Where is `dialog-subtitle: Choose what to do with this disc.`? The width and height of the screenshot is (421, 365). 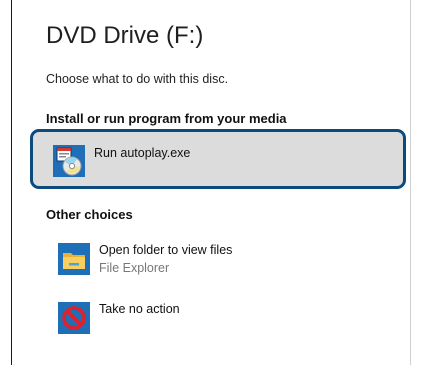
dialog-subtitle: Choose what to do with this disc. is located at coordinates (137, 79).